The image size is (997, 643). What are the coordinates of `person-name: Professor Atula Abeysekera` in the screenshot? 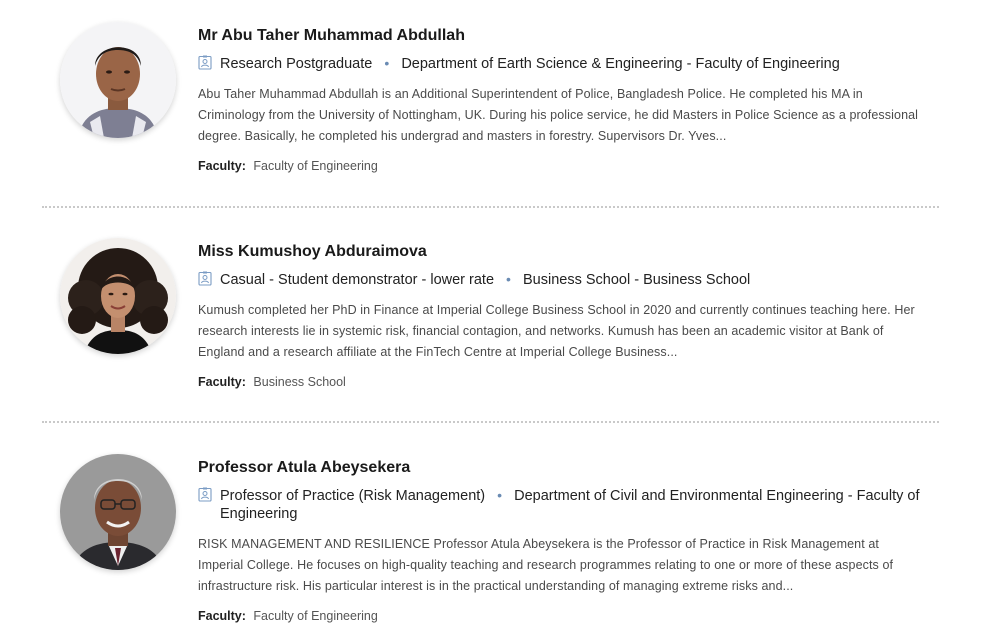 It's located at (560, 468).